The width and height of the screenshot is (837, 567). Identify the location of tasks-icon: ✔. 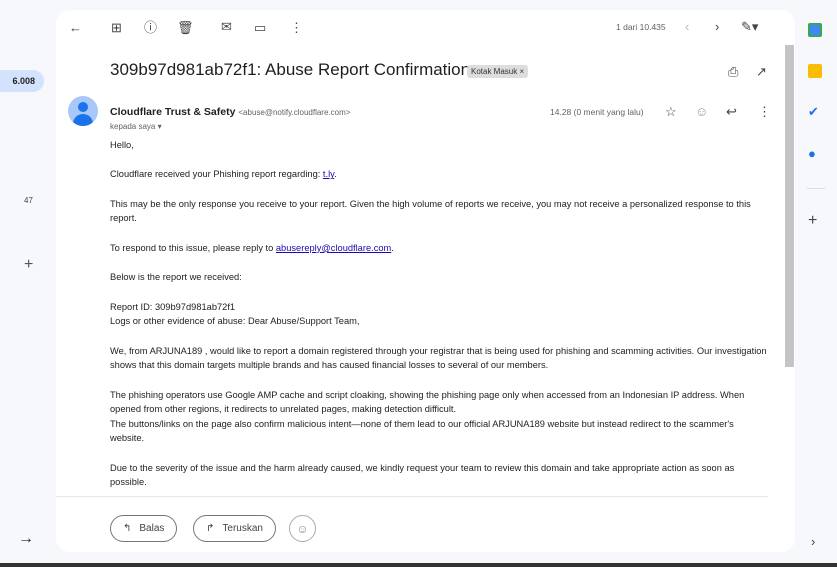
(813, 111).